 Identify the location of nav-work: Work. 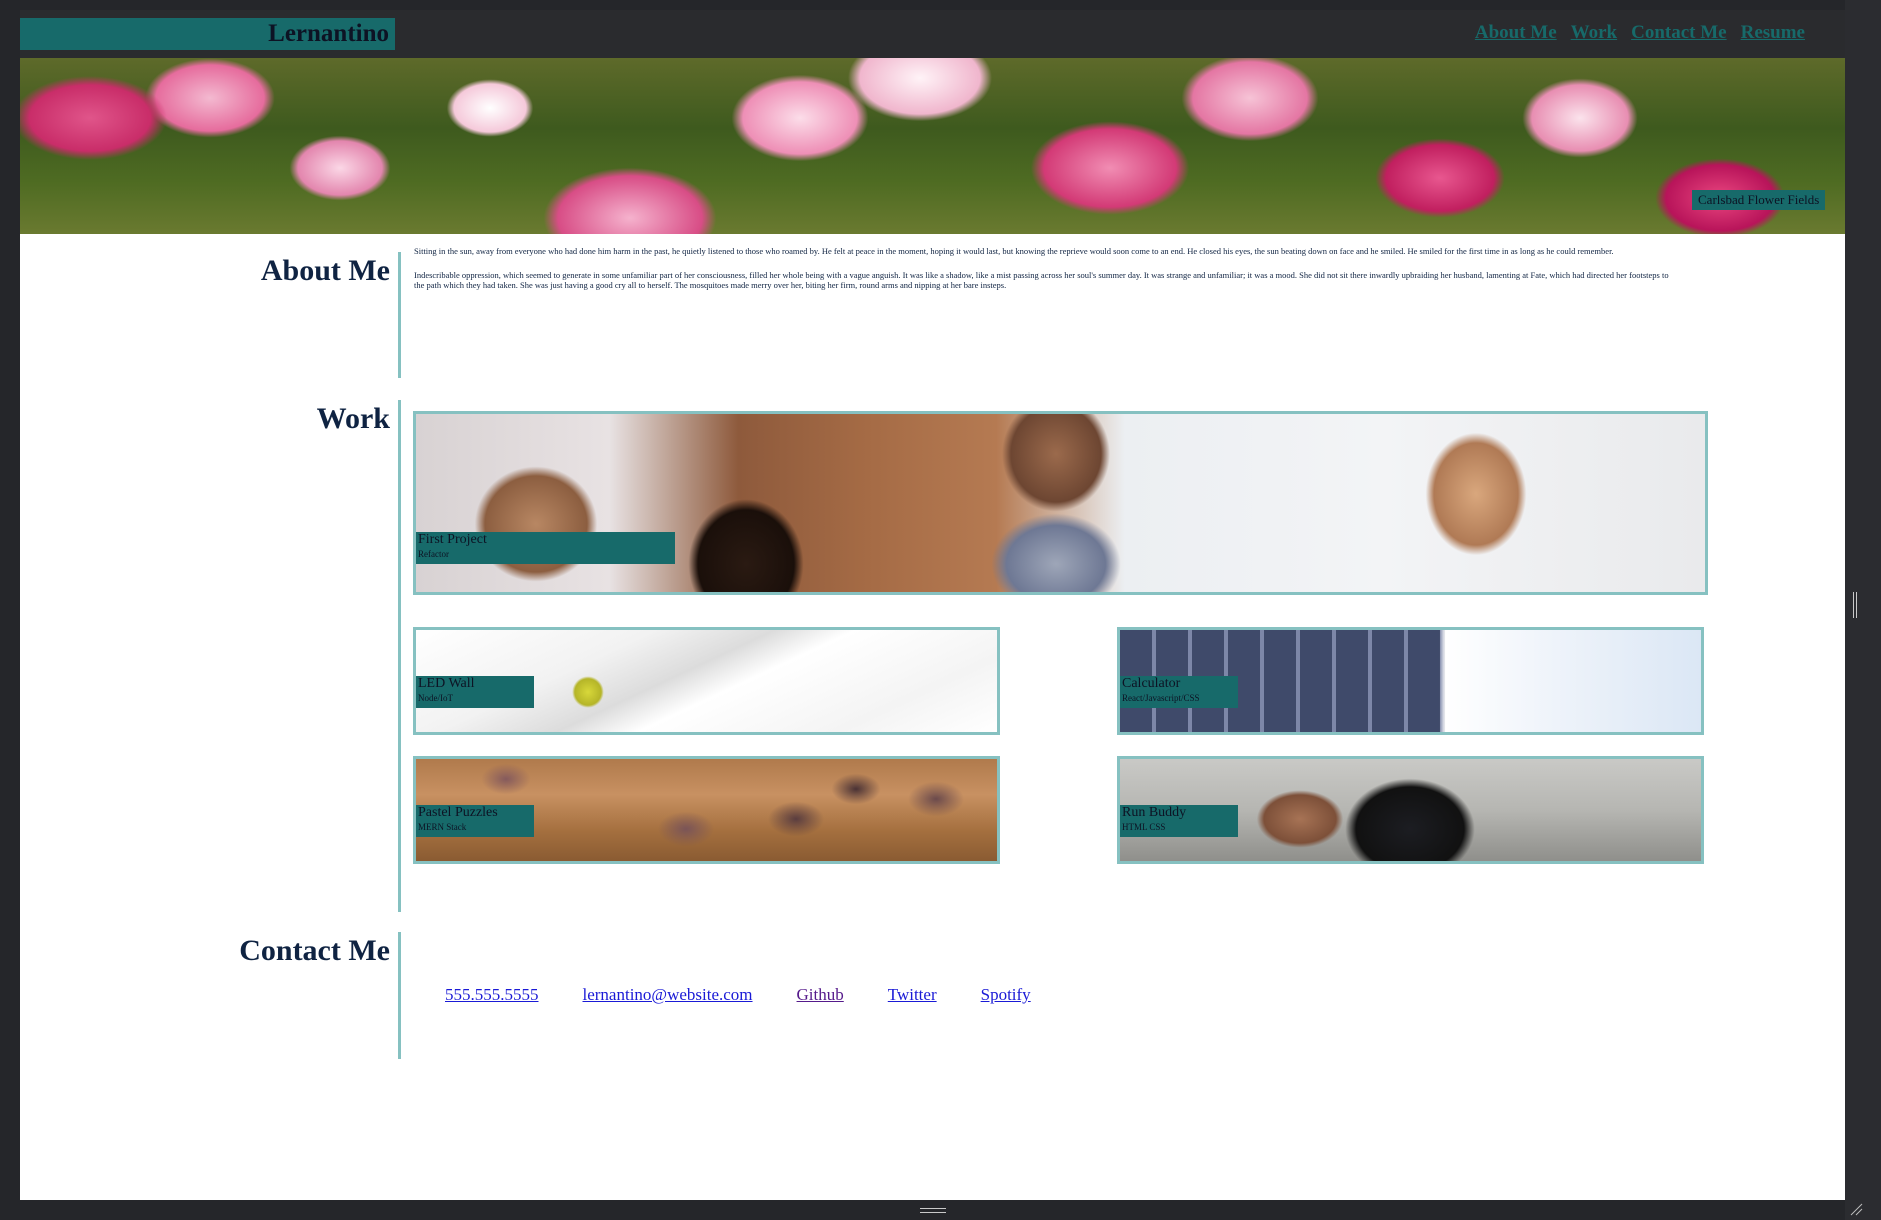
(1594, 33).